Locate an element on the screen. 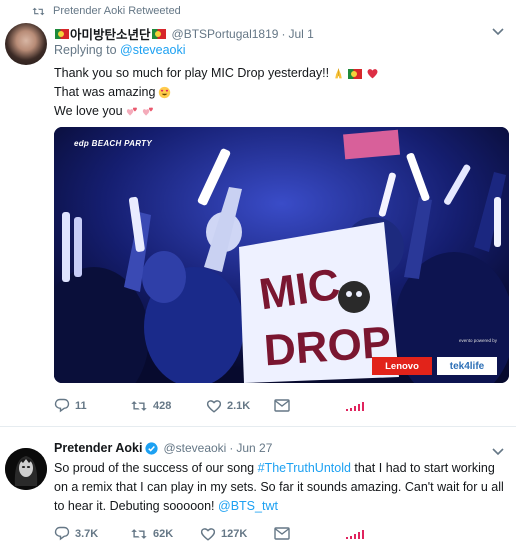 The image size is (516, 555). tweet-text-part: So proud of the success of our song is located at coordinates (156, 468).